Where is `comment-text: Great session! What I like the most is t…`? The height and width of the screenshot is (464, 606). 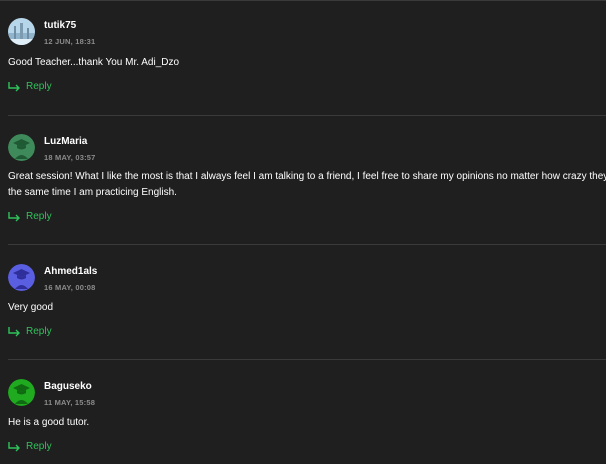 comment-text: Great session! What I like the most is t… is located at coordinates (307, 185).